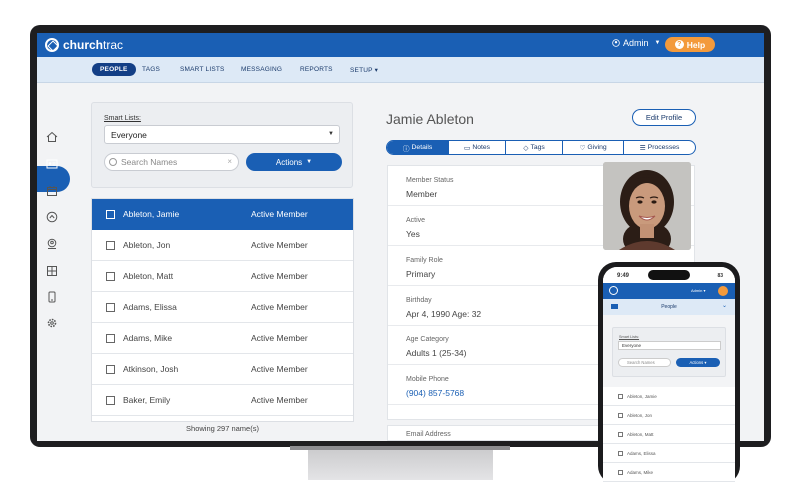 Image resolution: width=800 pixels, height=484 pixels. What do you see at coordinates (724, 305) in the screenshot?
I see `chevron-down-icon: ⌄` at bounding box center [724, 305].